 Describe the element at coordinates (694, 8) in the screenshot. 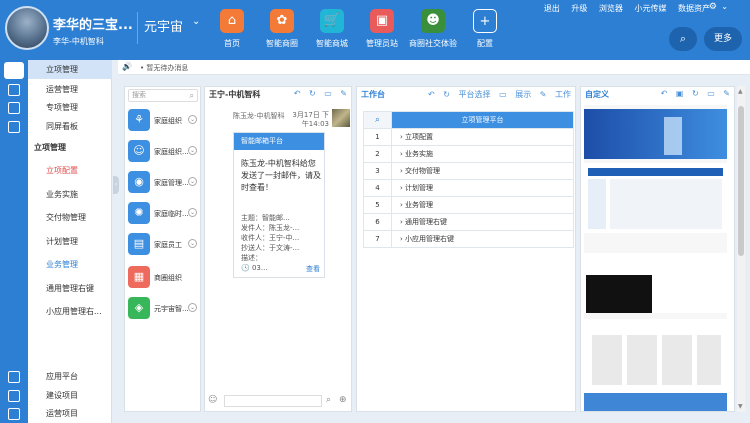

I see `data-assets-link: 数据资产` at that location.